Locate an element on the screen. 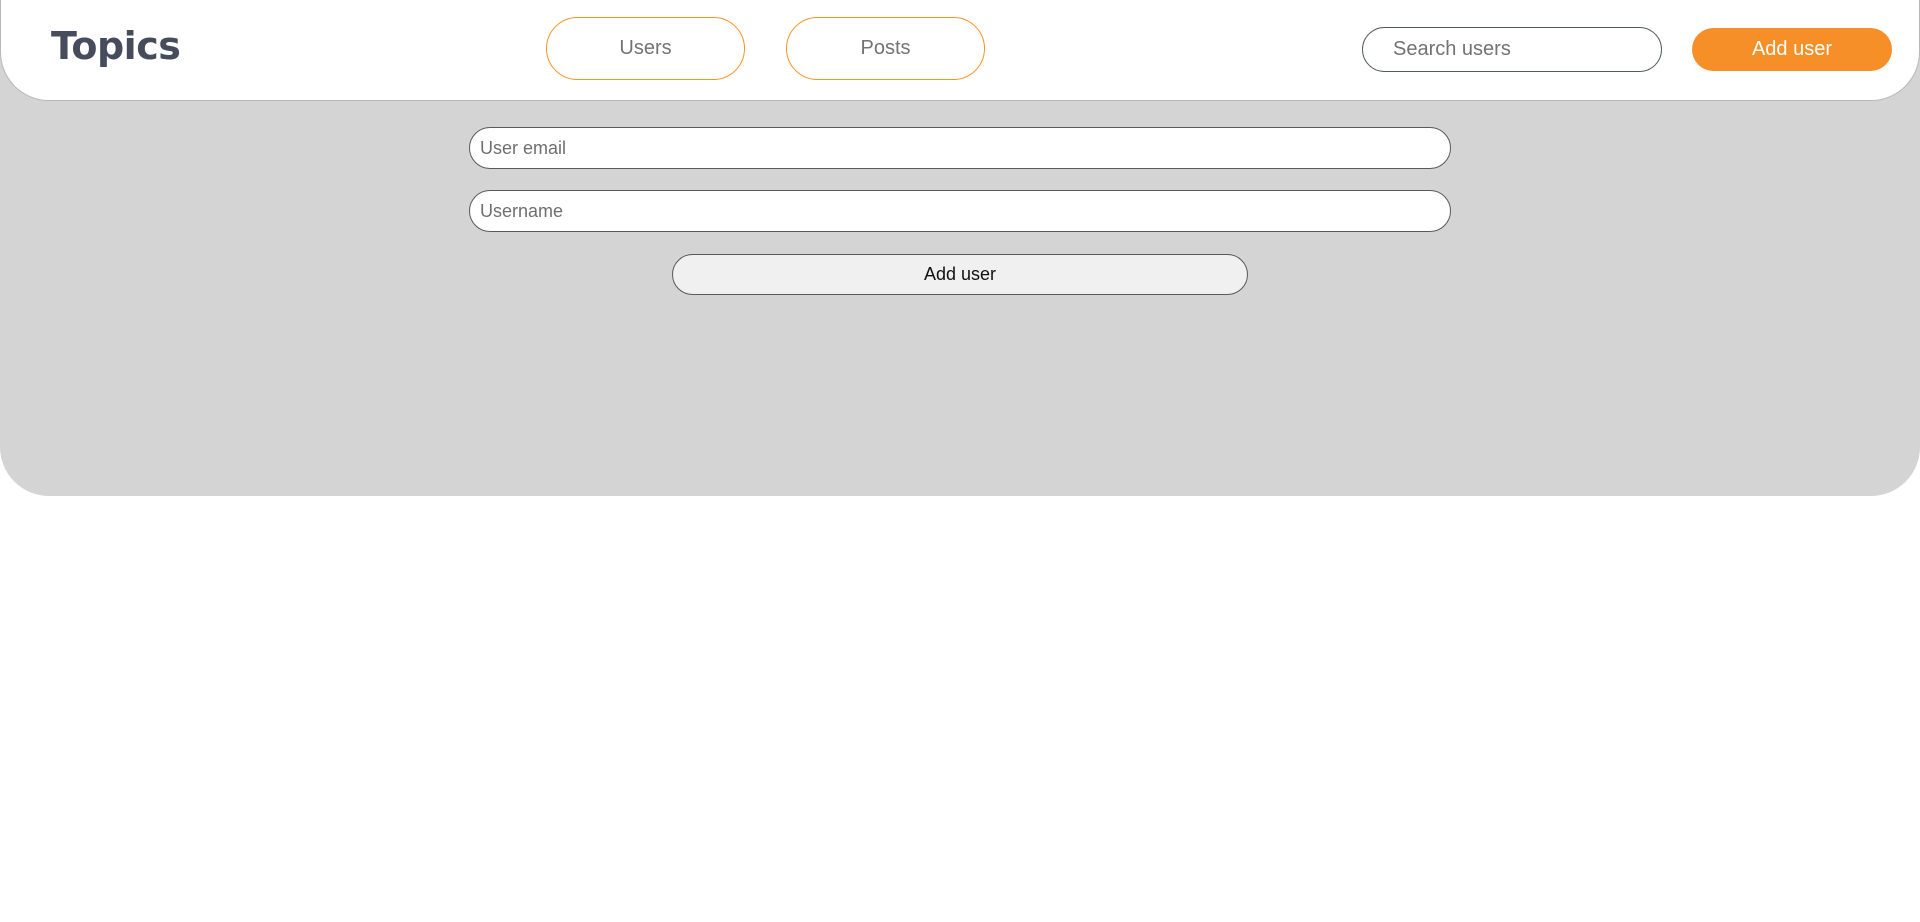 The image size is (1920, 922). nav-tab-users: Users is located at coordinates (645, 48).